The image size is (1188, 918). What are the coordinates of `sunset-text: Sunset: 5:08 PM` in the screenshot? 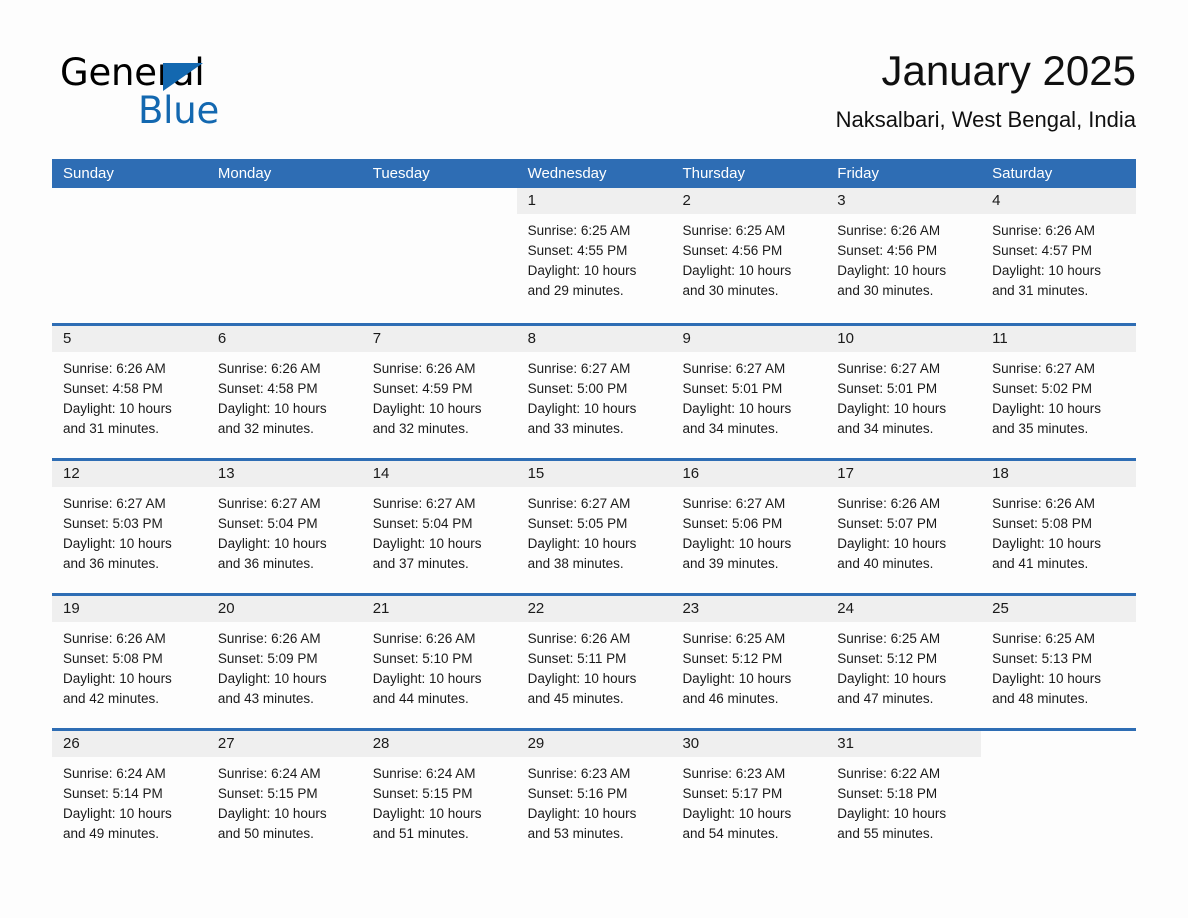 It's located at (113, 658).